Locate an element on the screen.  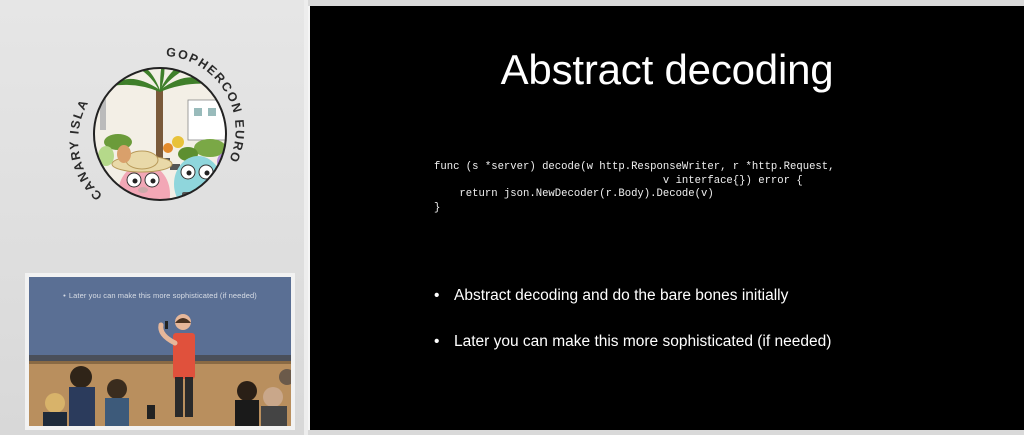
logo-graphic: GOPHERCON EUROPE CANARY ISLANDS is located at coordinates (152, 116).